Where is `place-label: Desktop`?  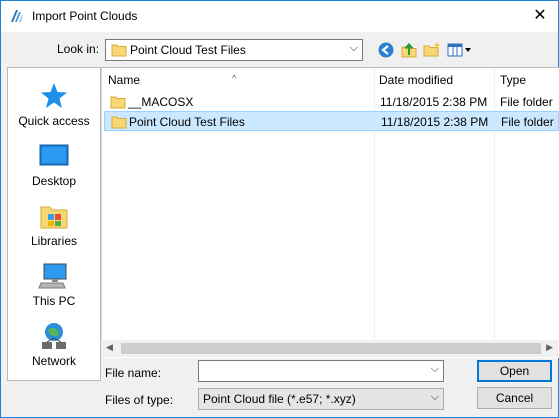 place-label: Desktop is located at coordinates (54, 181).